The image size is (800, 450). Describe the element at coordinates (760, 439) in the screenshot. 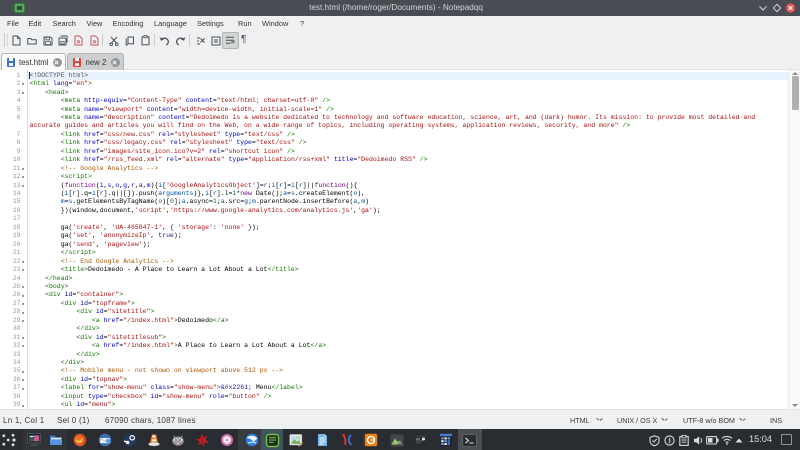

I see `svg-text: 15:04` at that location.